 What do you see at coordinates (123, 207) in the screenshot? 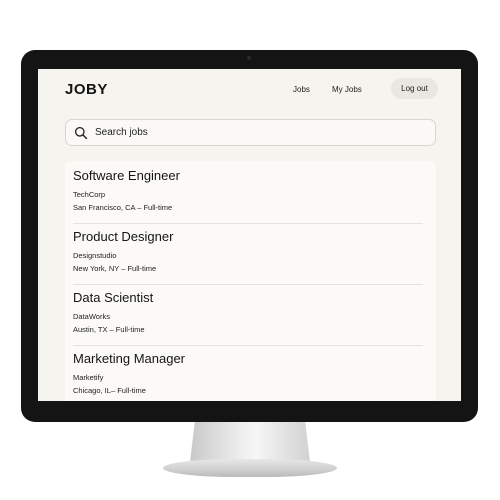
I see `job-location: San Francisco, CA – Full-time` at bounding box center [123, 207].